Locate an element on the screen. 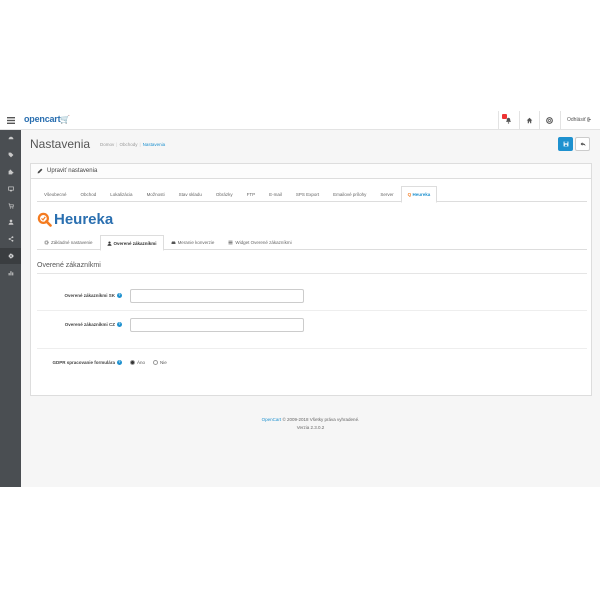 The width and height of the screenshot is (600, 600). form-row-gdpr: GDPR spracovanie formulára ? Áno Nie is located at coordinates (312, 364).